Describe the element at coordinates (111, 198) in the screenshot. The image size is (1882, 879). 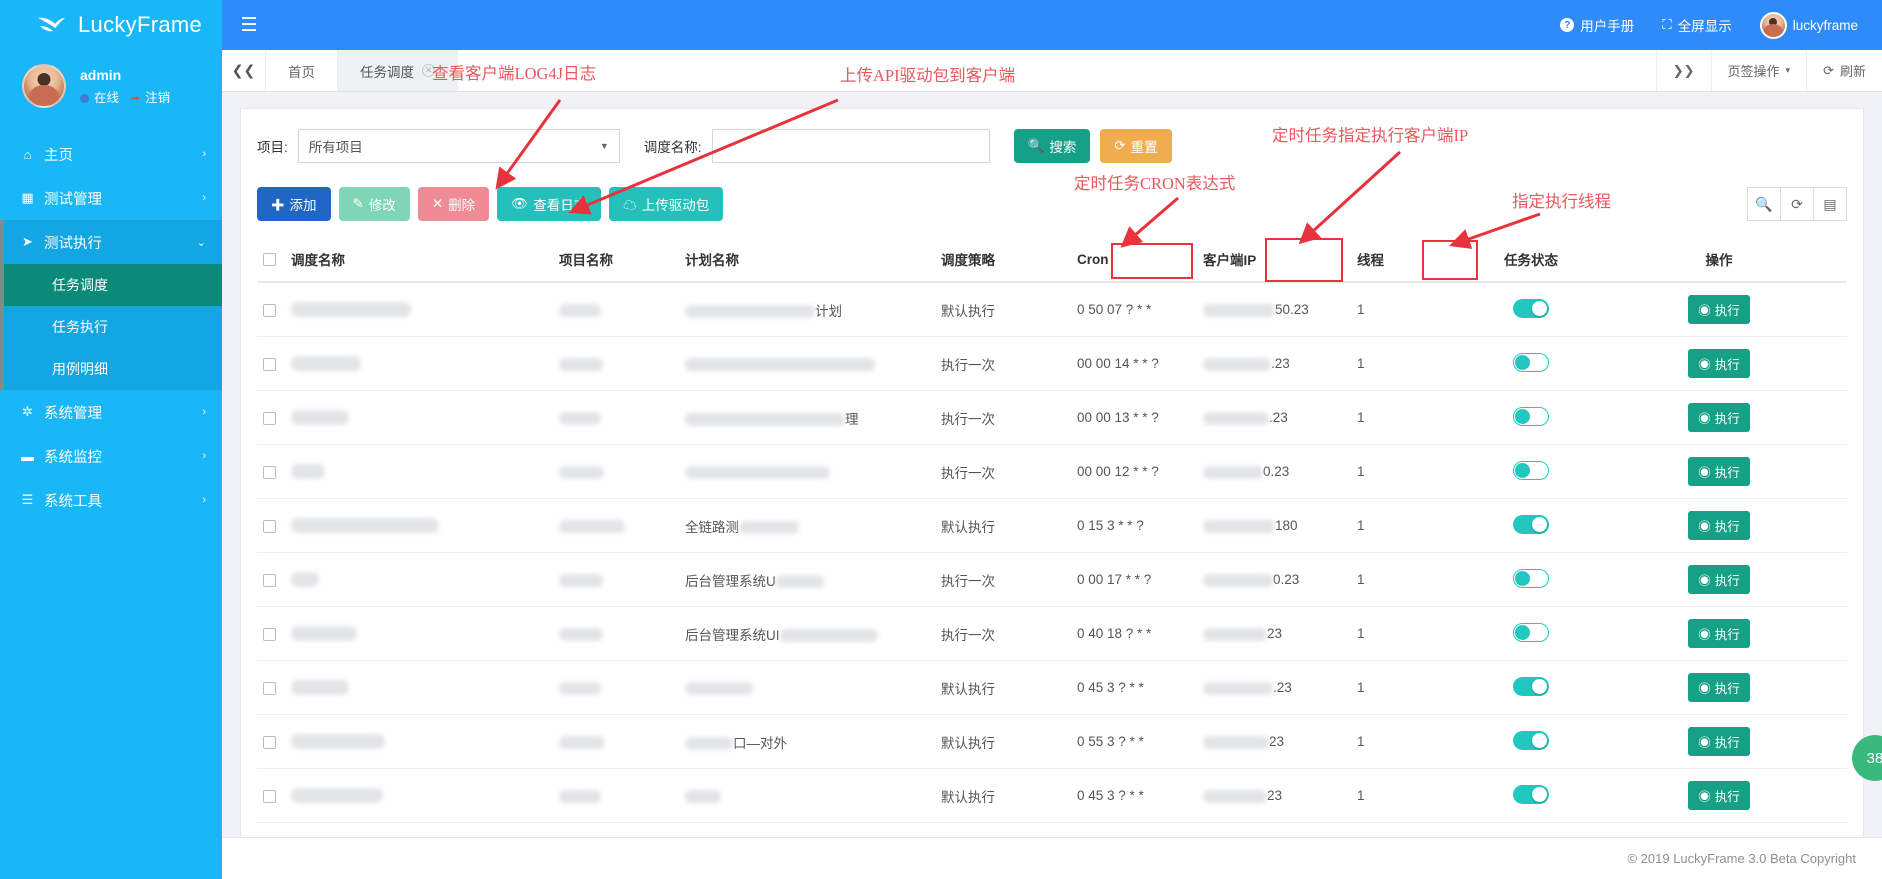
I see `sidebar-item-test-management: ▦ 测试管理 ›` at that location.